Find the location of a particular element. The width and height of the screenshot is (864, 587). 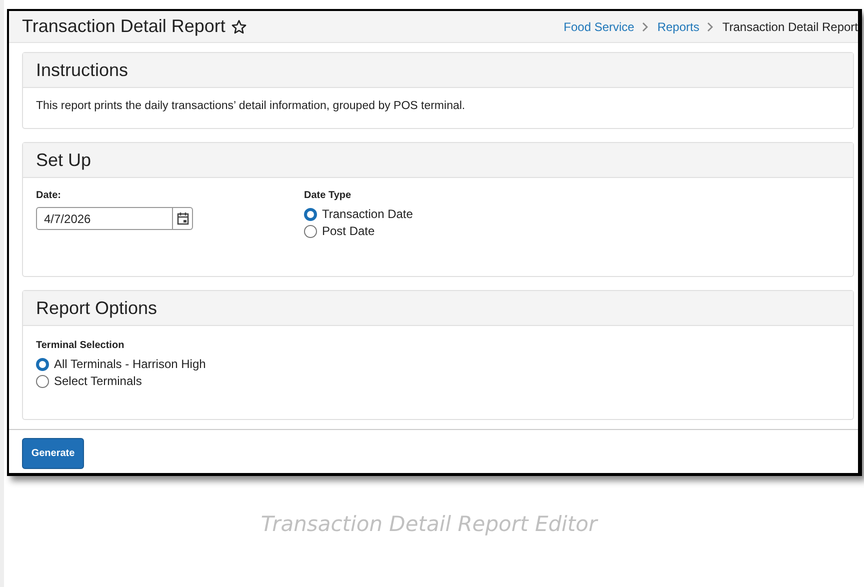

radio-option: All Terminals - Harrison High is located at coordinates (121, 364).